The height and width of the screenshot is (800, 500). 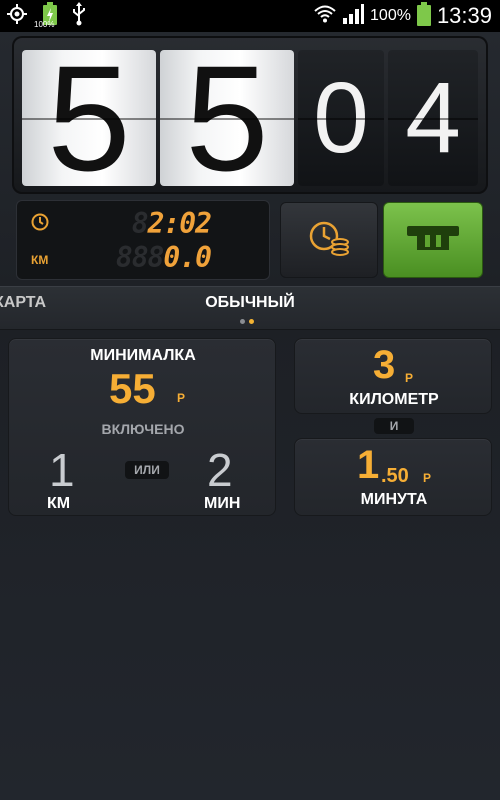 I want to click on minimal-fare-currency: Р, so click(x=181, y=398).